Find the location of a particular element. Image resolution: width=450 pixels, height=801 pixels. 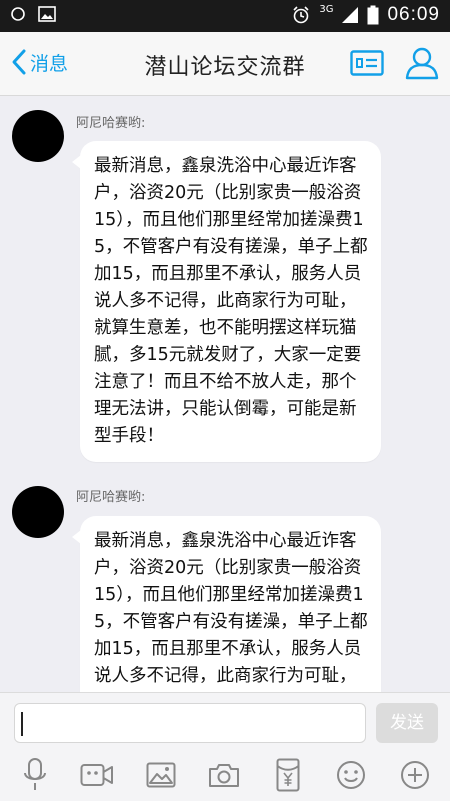

message-input is located at coordinates (190, 723).